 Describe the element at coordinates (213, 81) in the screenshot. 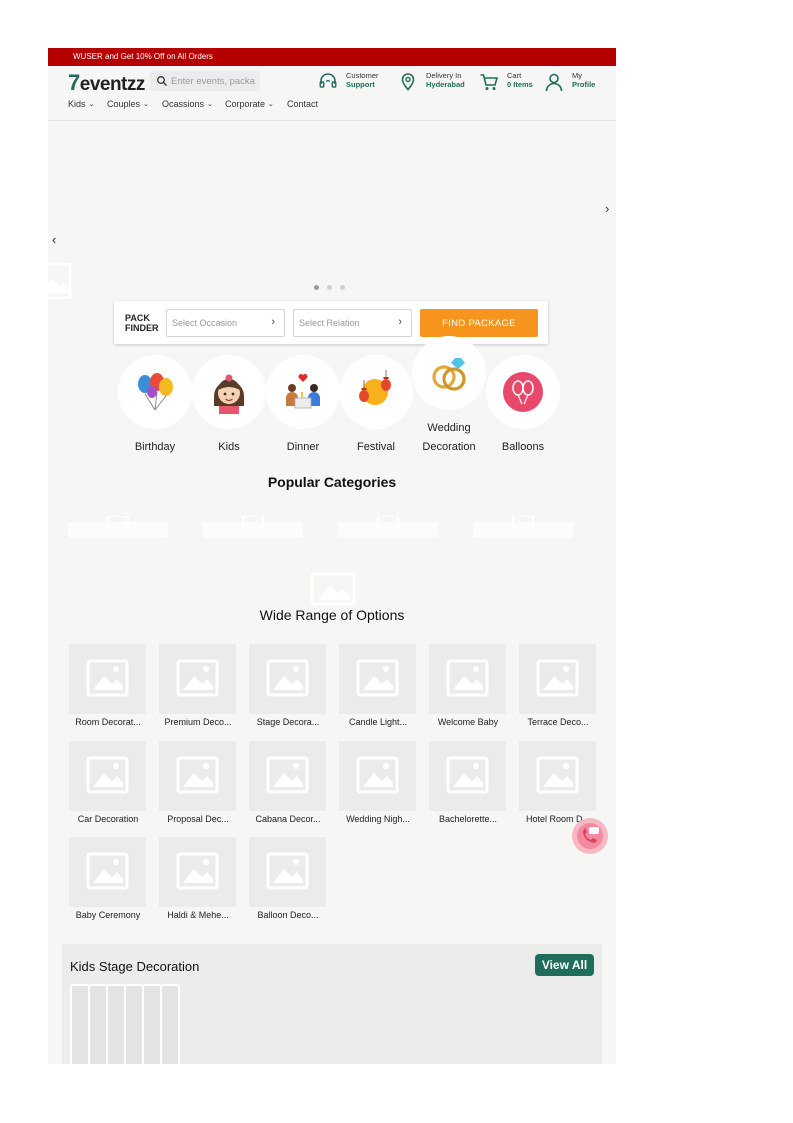

I see `search-input` at that location.